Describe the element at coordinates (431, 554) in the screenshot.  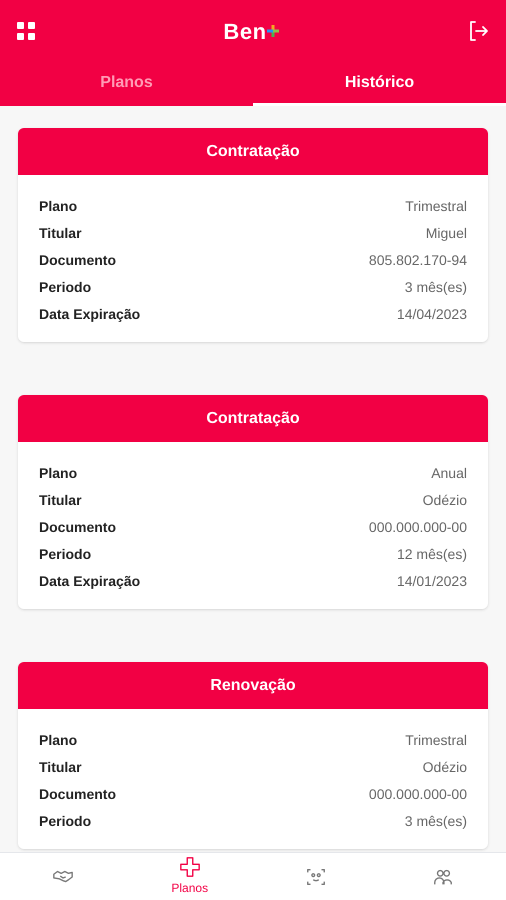
I see `field-value: 12 mês(es)` at that location.